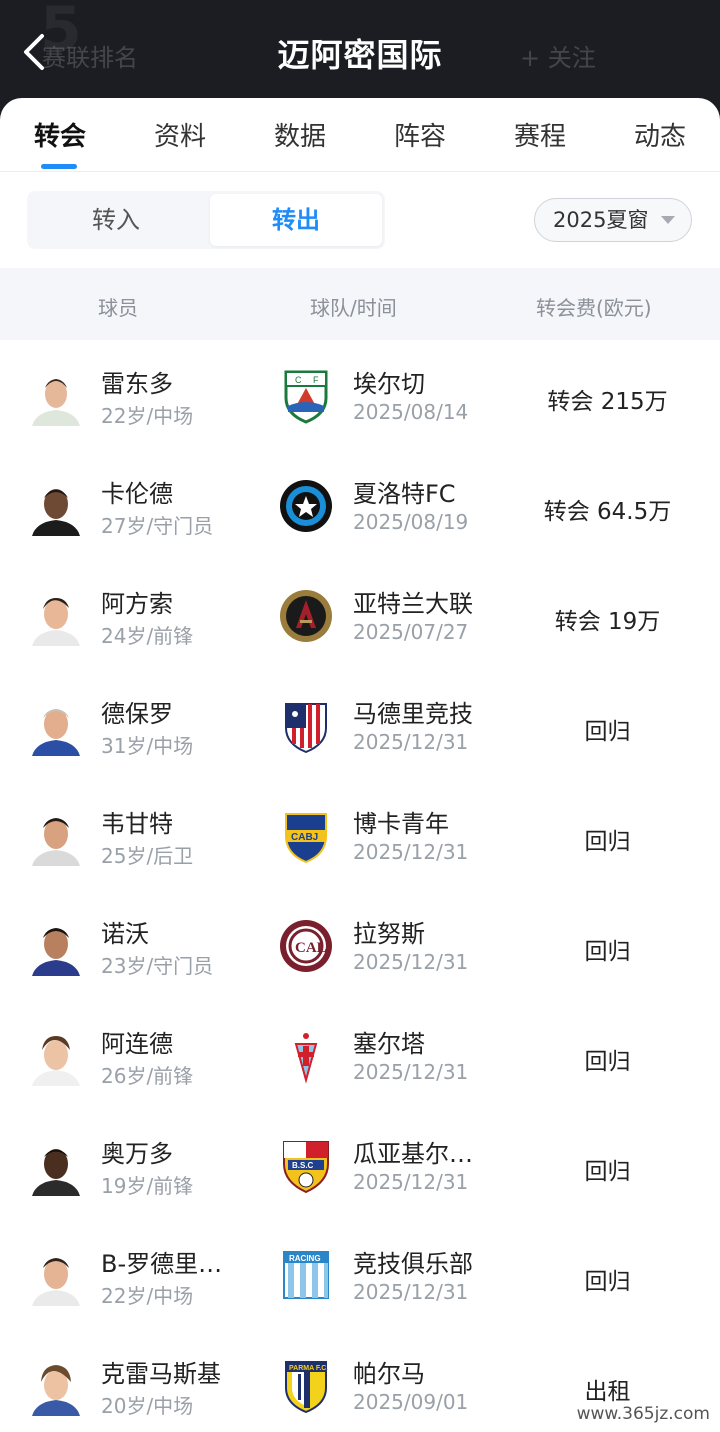  Describe the element at coordinates (353, 308) in the screenshot. I see `column-team-time: 球队/时间` at that location.